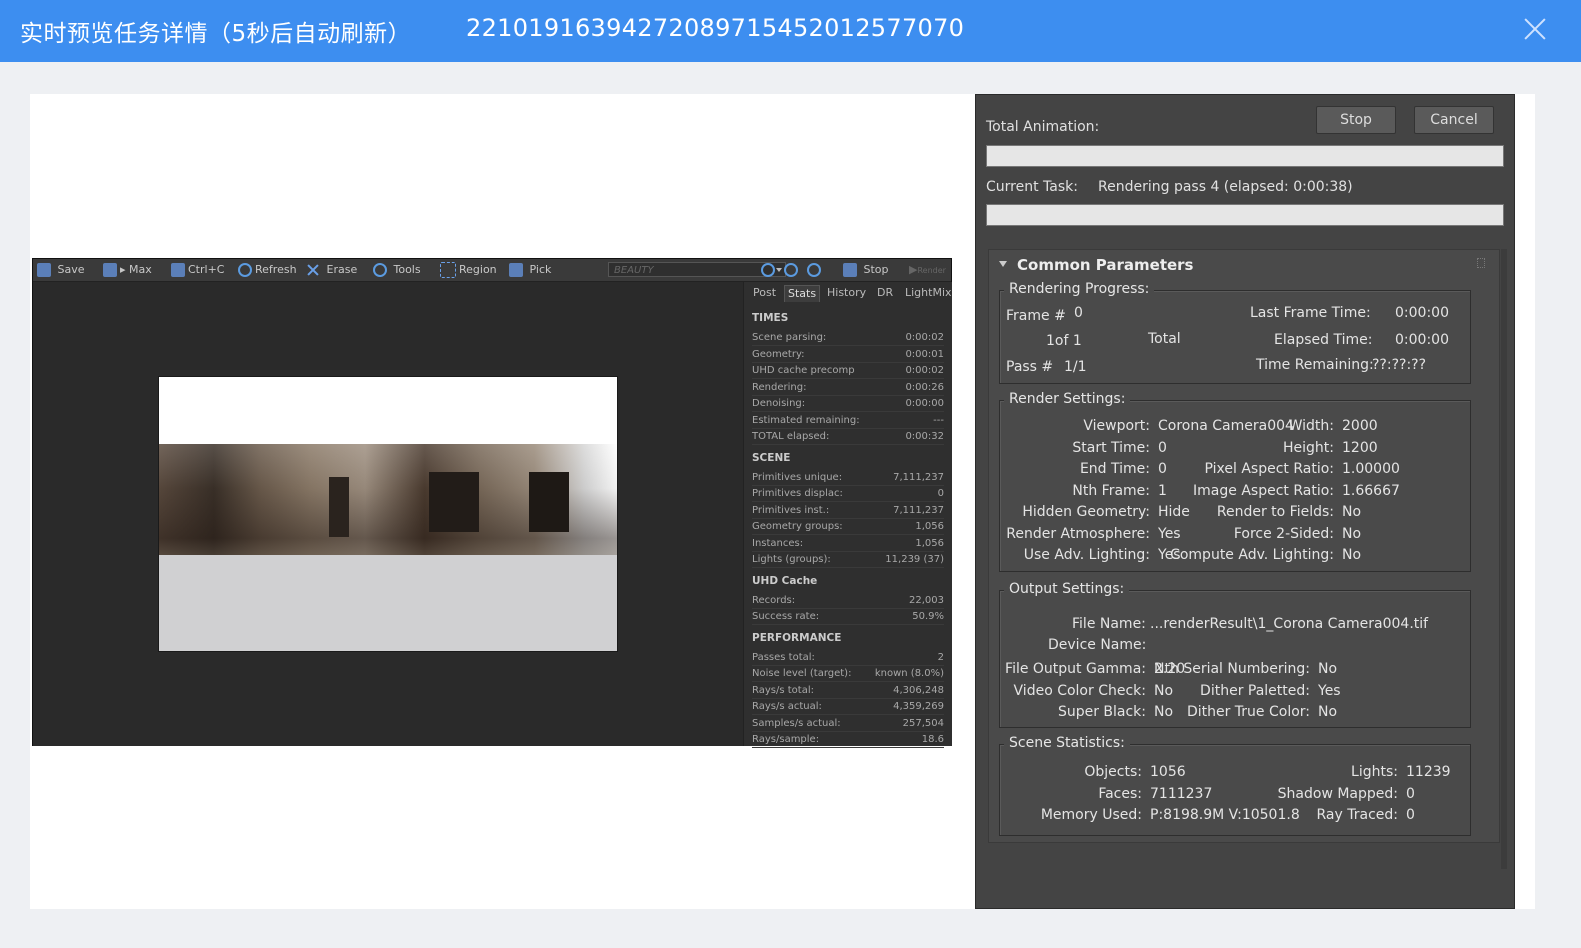  Describe the element at coordinates (1114, 469) in the screenshot. I see `param-label: End Time:` at that location.